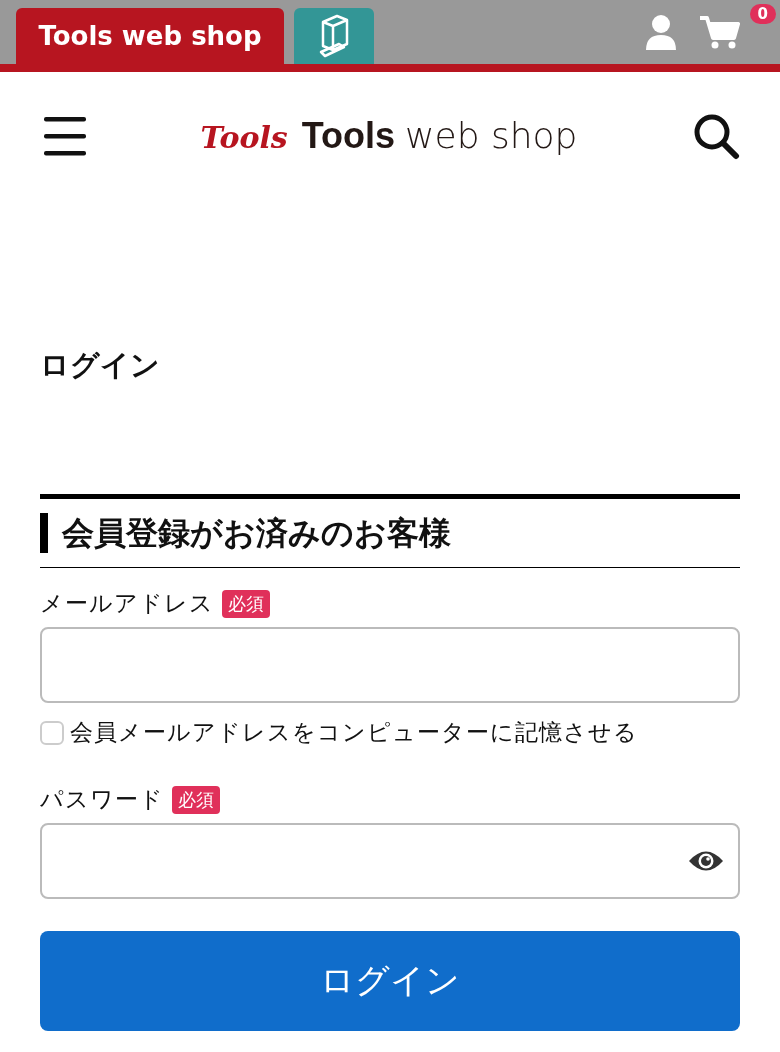 The image size is (780, 1052). I want to click on book-tab, so click(334, 36).